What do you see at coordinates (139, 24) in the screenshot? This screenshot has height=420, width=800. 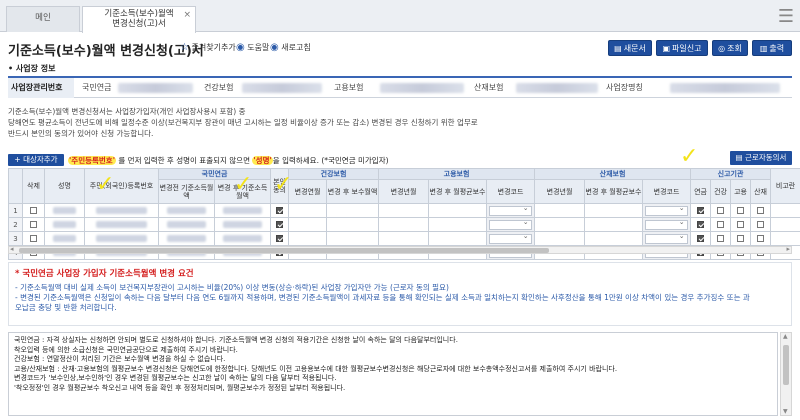 I see `tab-income-change-line2: 변경신청(고)서` at bounding box center [139, 24].